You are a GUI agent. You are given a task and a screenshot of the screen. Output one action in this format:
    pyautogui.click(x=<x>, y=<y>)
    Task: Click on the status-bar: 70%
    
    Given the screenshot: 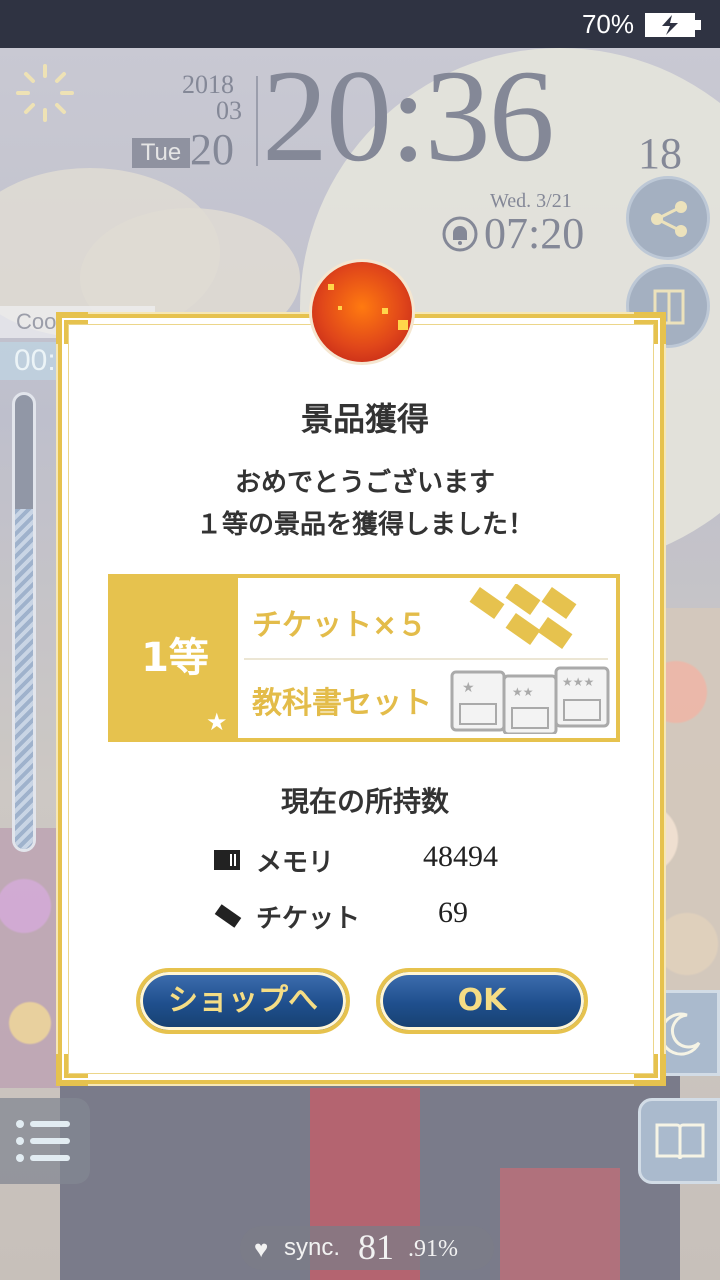 What is the action you would take?
    pyautogui.click(x=360, y=24)
    